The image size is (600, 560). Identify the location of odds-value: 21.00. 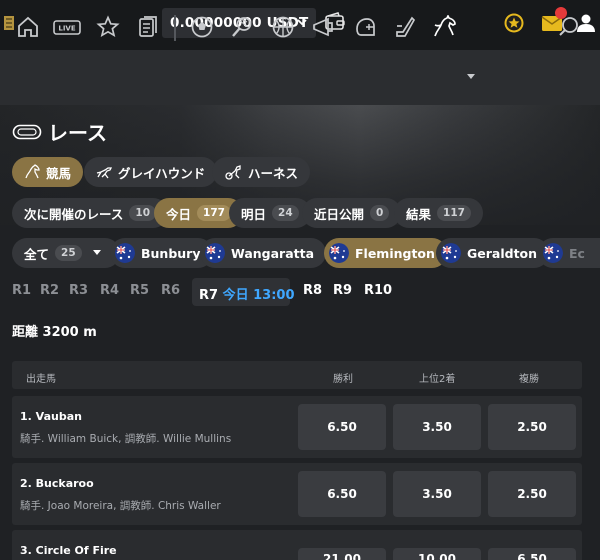
(342, 556).